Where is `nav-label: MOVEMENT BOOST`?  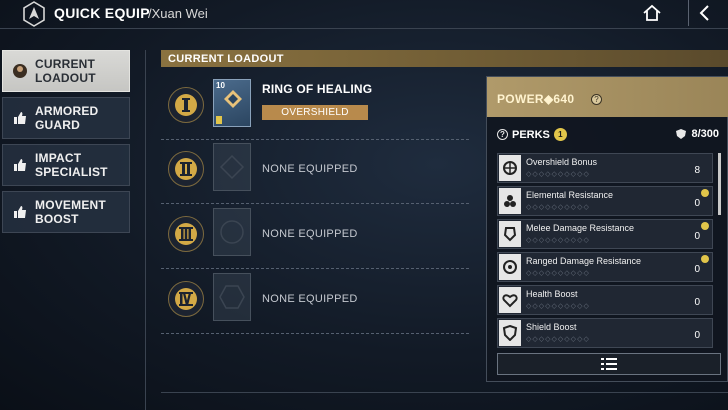
nav-label: MOVEMENT BOOST is located at coordinates (70, 212).